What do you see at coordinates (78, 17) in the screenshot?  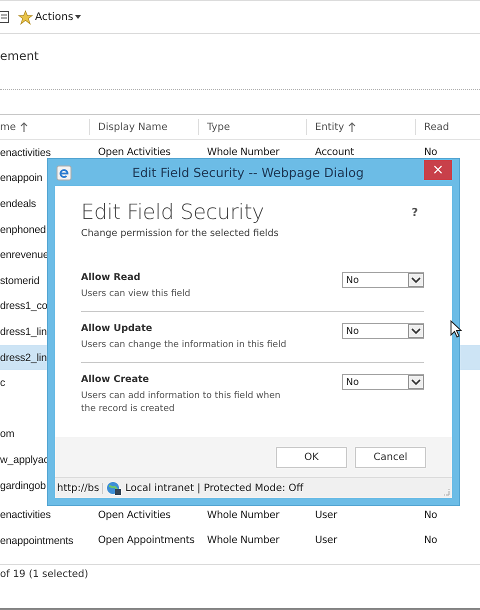 I see `caret-icon` at bounding box center [78, 17].